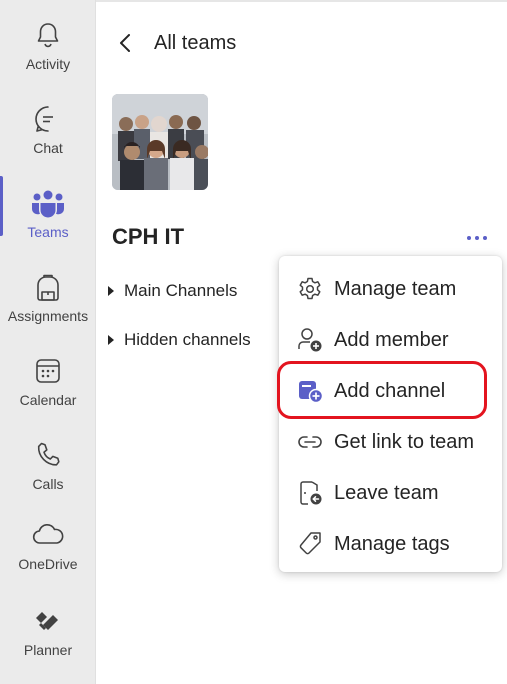 The height and width of the screenshot is (684, 507). I want to click on bell-icon, so click(48, 35).